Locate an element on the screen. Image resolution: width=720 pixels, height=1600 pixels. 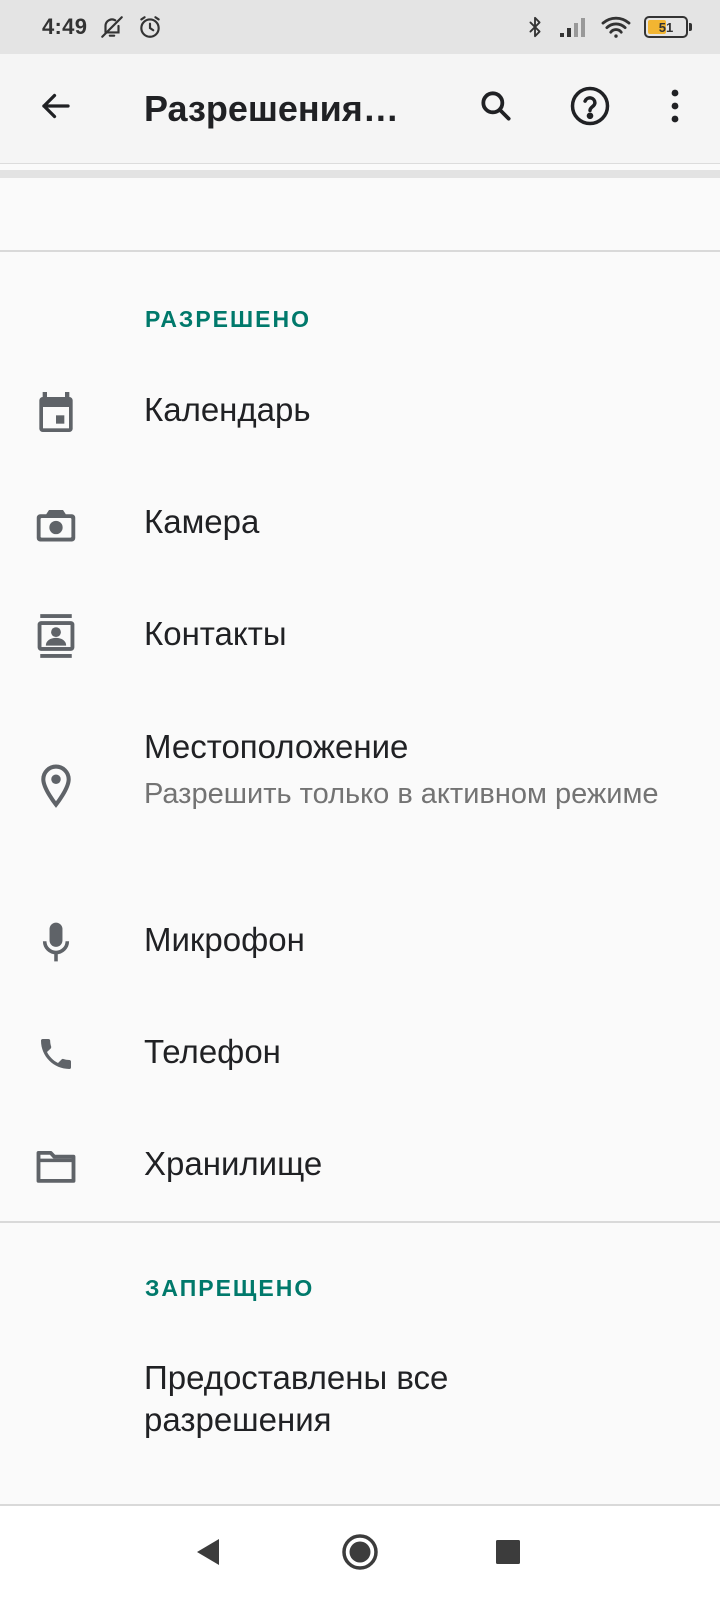
navigation-bar is located at coordinates (360, 1552).